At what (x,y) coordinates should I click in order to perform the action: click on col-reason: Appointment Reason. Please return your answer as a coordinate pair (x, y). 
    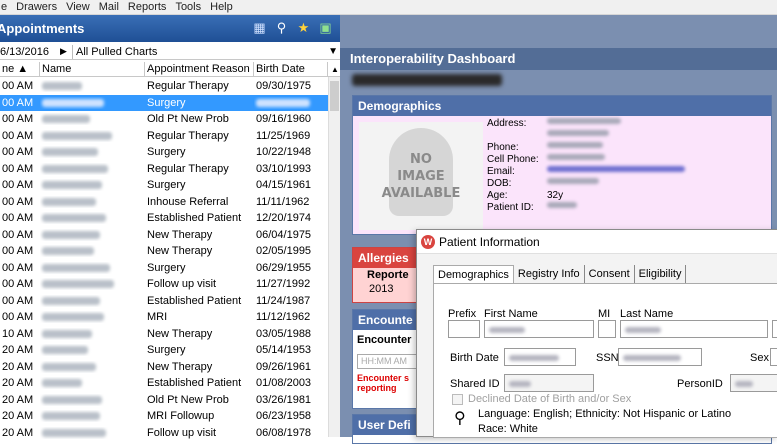
    Looking at the image, I should click on (199, 69).